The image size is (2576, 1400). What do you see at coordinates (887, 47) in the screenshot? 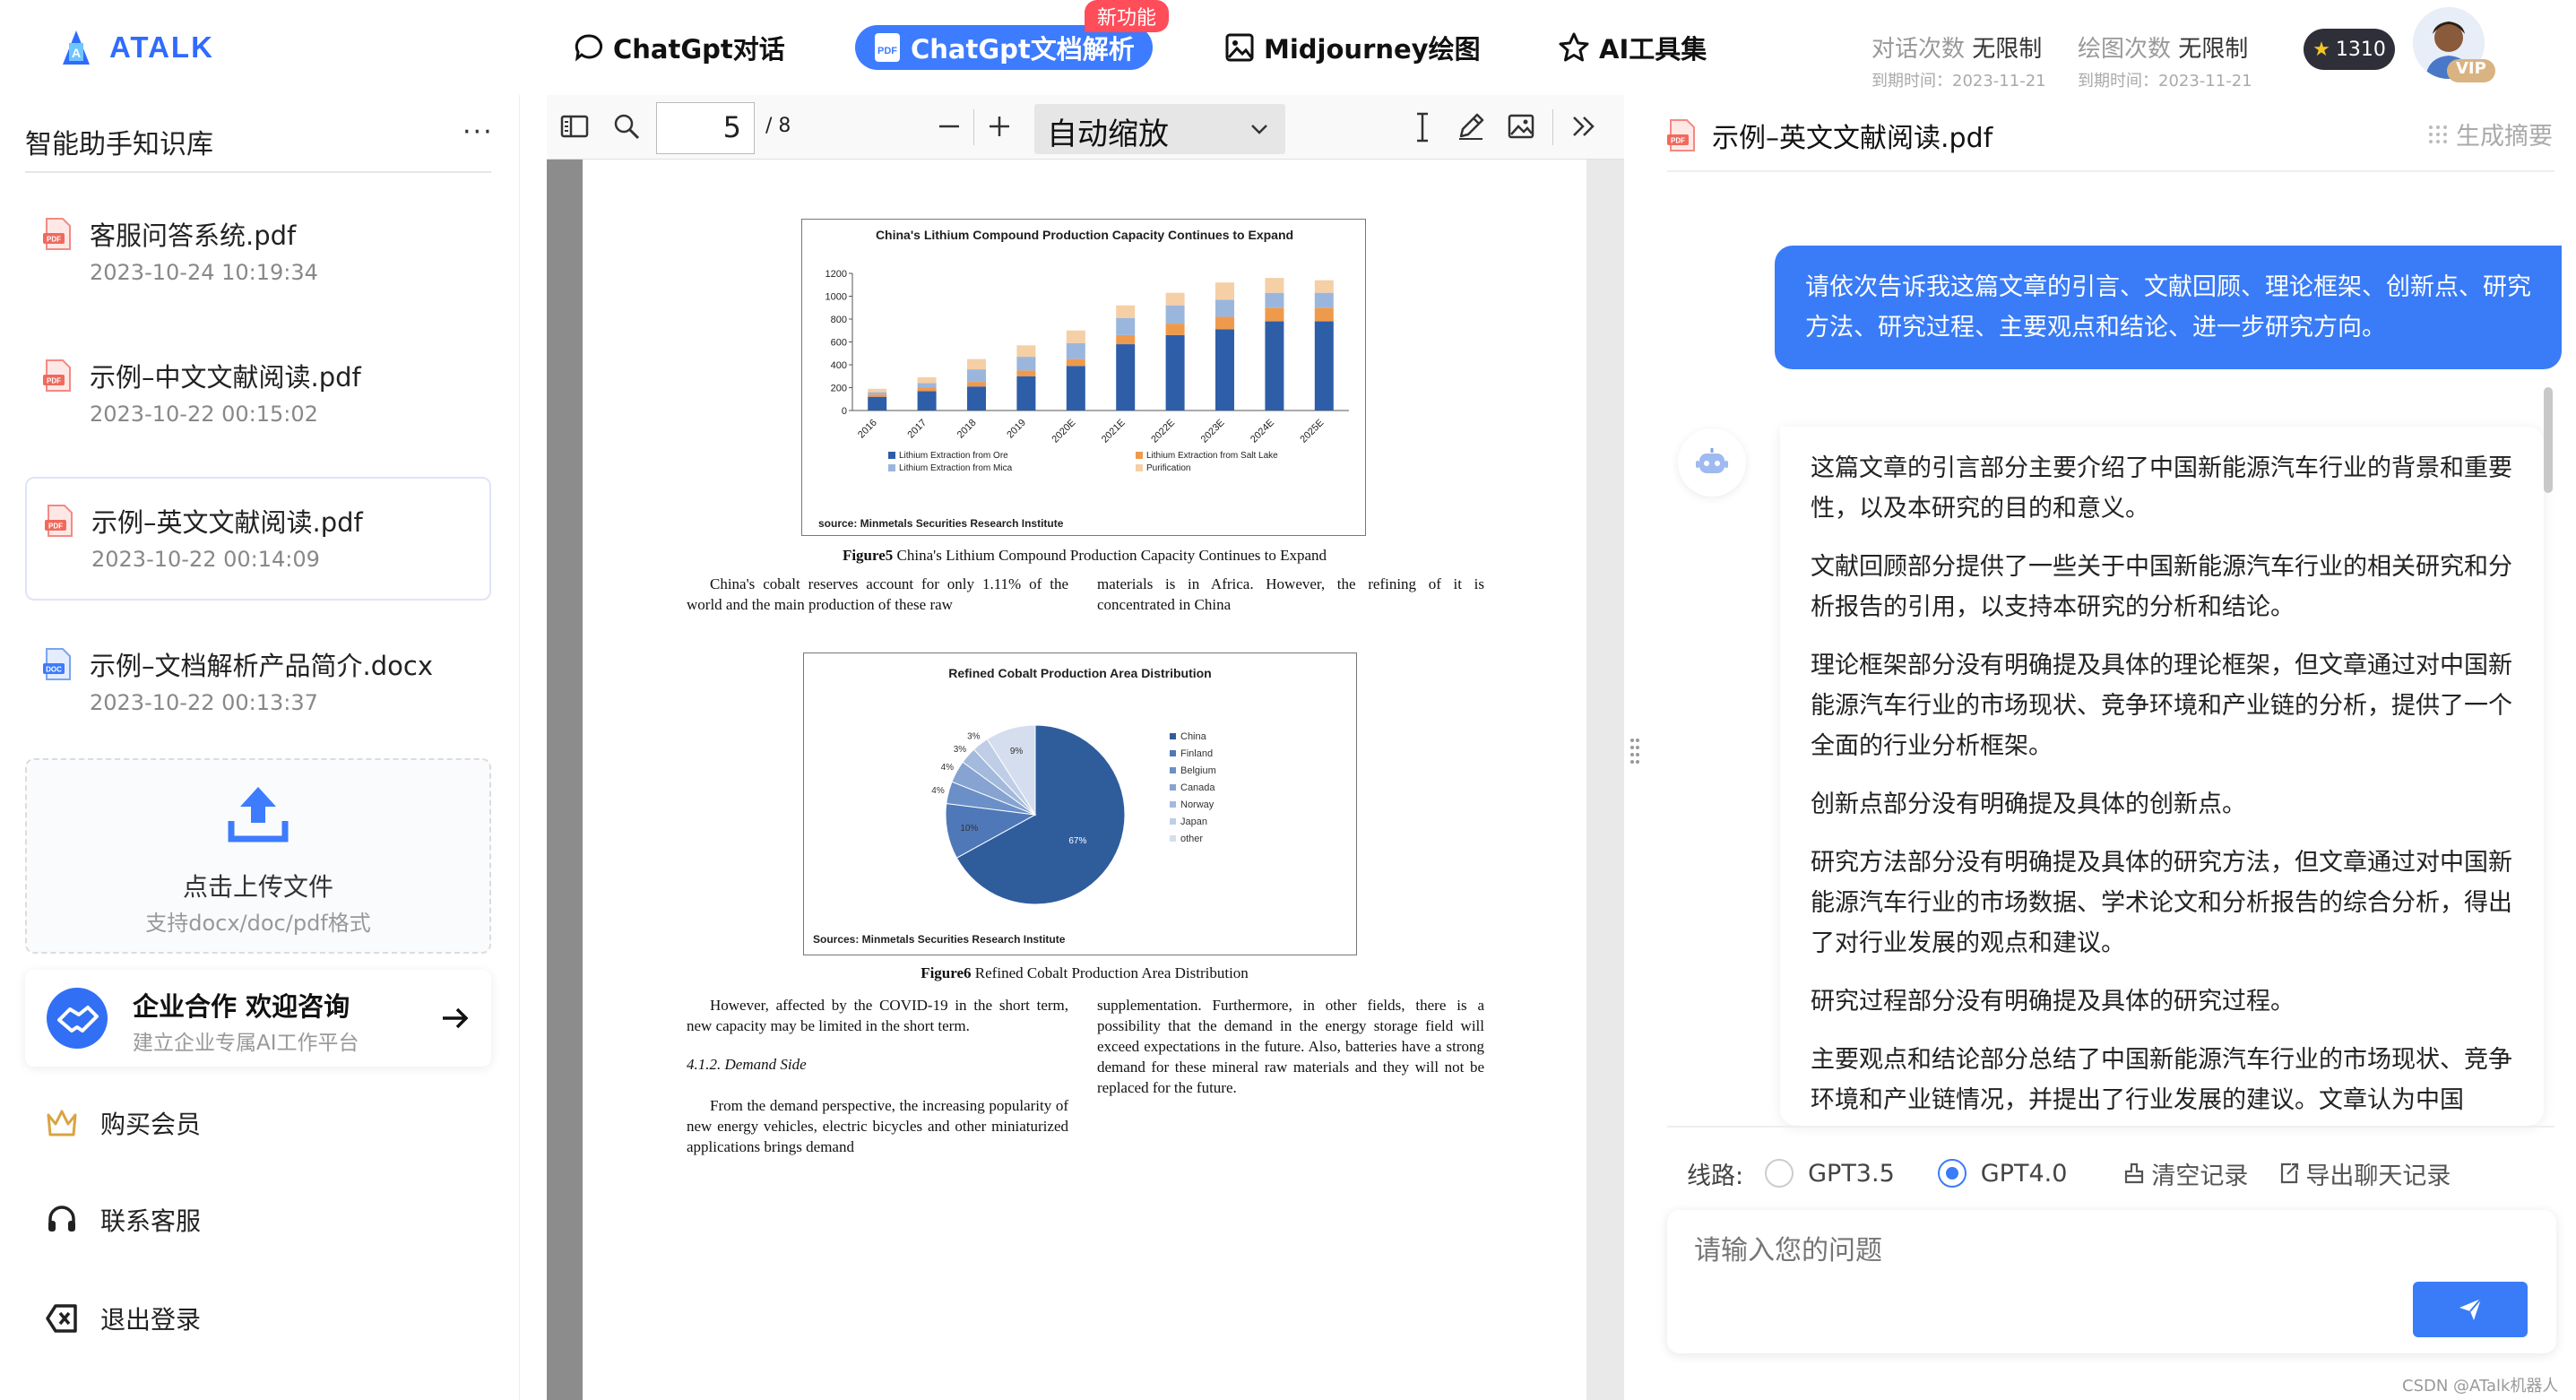
I see `pdf-doc-icon: PDF` at bounding box center [887, 47].